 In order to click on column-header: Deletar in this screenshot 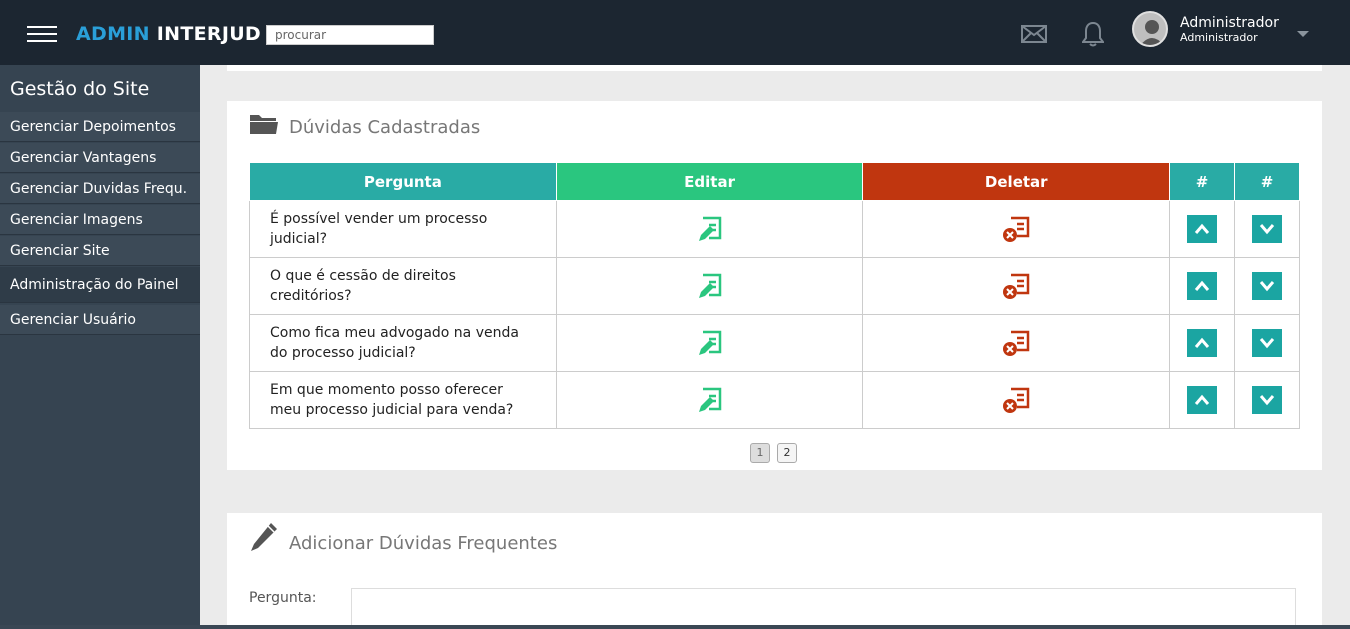, I will do `click(1016, 181)`.